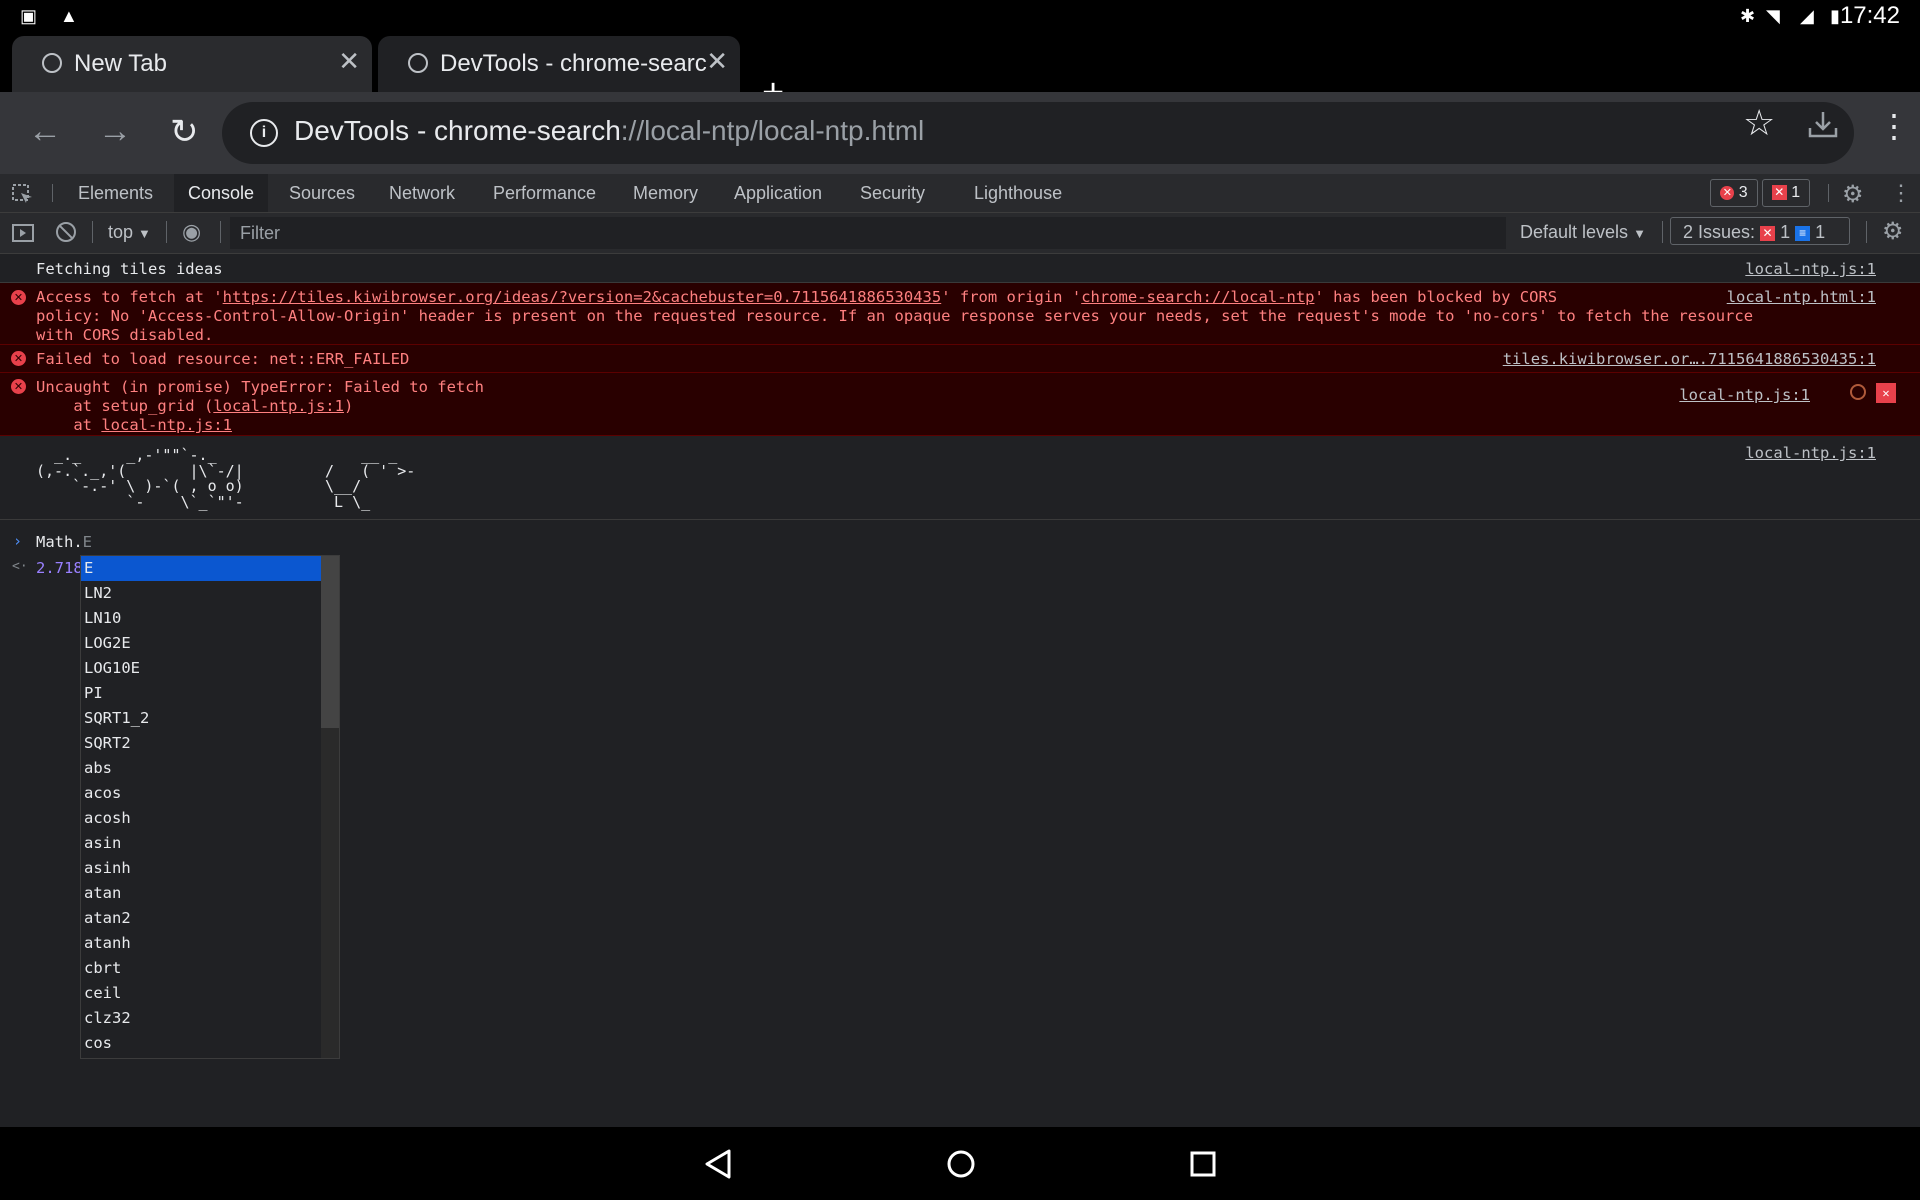 This screenshot has height=1200, width=1920. What do you see at coordinates (718, 1164) in the screenshot?
I see `back-nav-icon` at bounding box center [718, 1164].